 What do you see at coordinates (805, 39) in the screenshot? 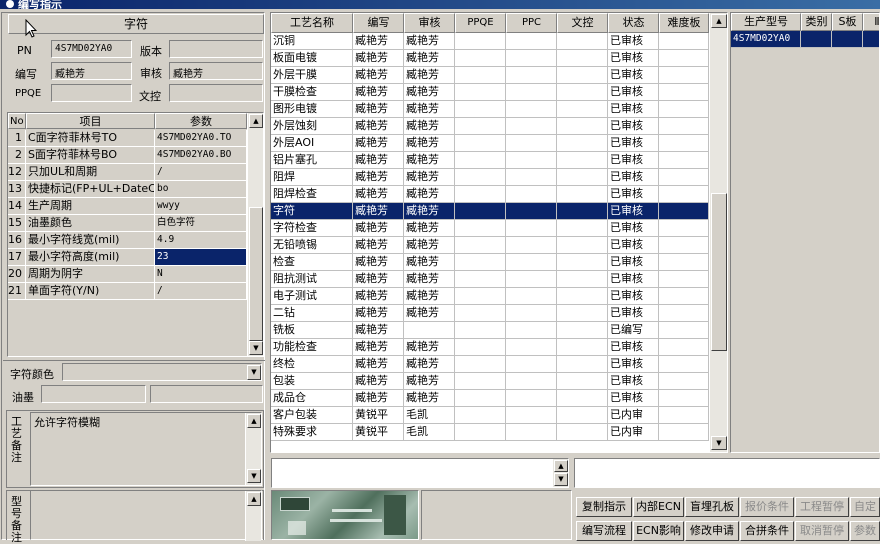
I see `model-row: 4S7MD02YA0` at bounding box center [805, 39].